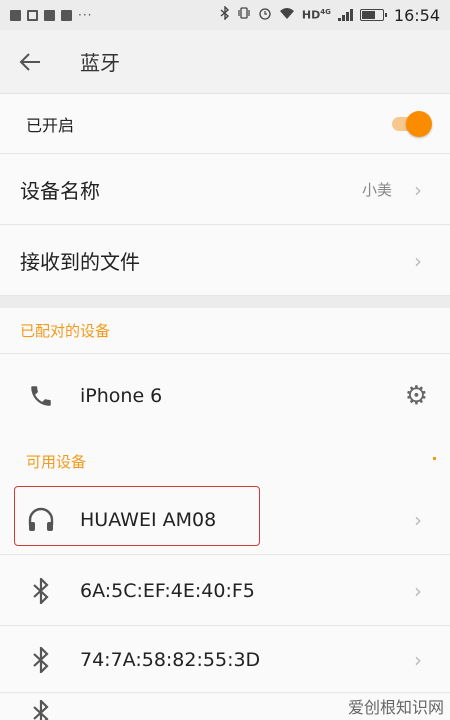 This screenshot has height=720, width=450. I want to click on phone-icon, so click(41, 396).